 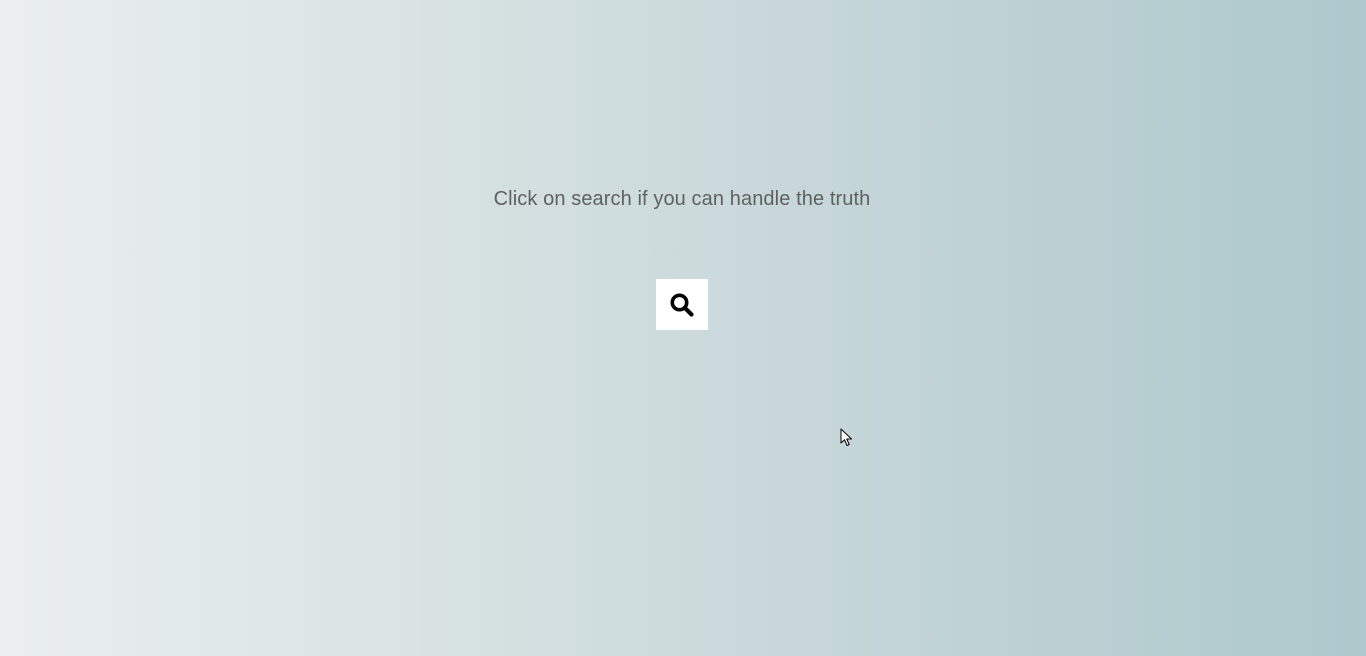 I want to click on search-button, so click(x=682, y=304).